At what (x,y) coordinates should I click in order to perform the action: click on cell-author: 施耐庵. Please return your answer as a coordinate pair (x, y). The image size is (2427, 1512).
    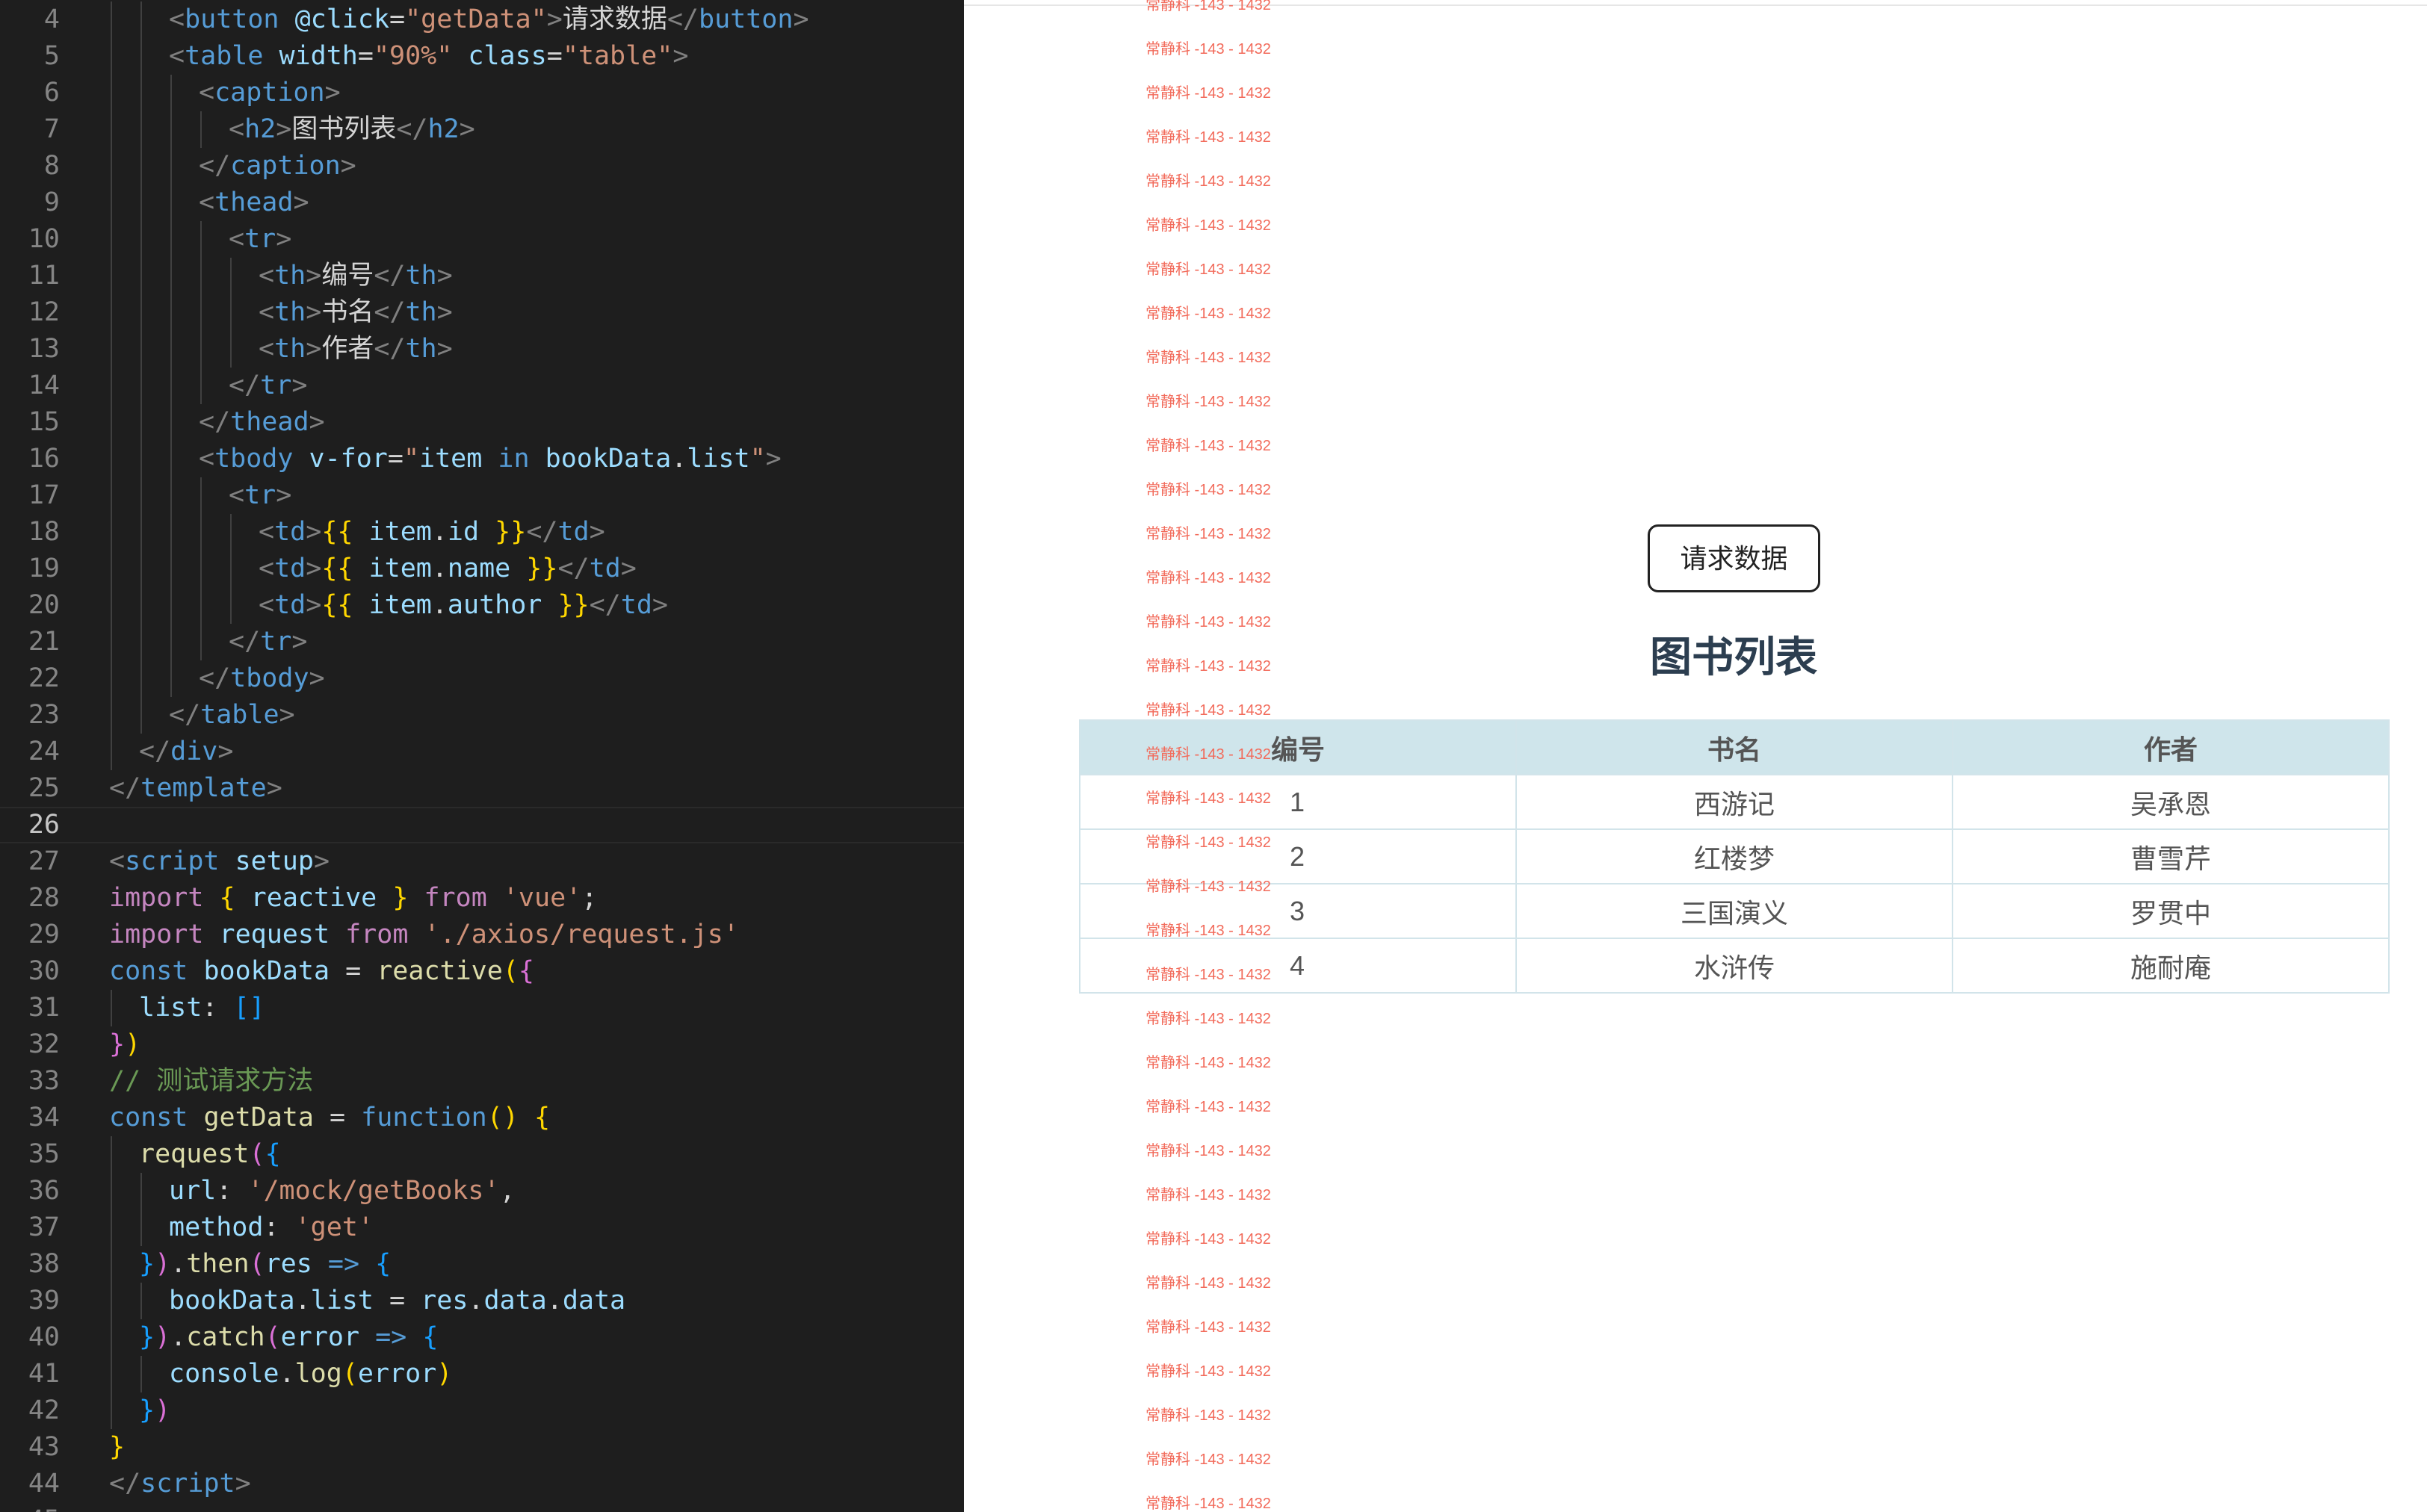
    Looking at the image, I should click on (2171, 966).